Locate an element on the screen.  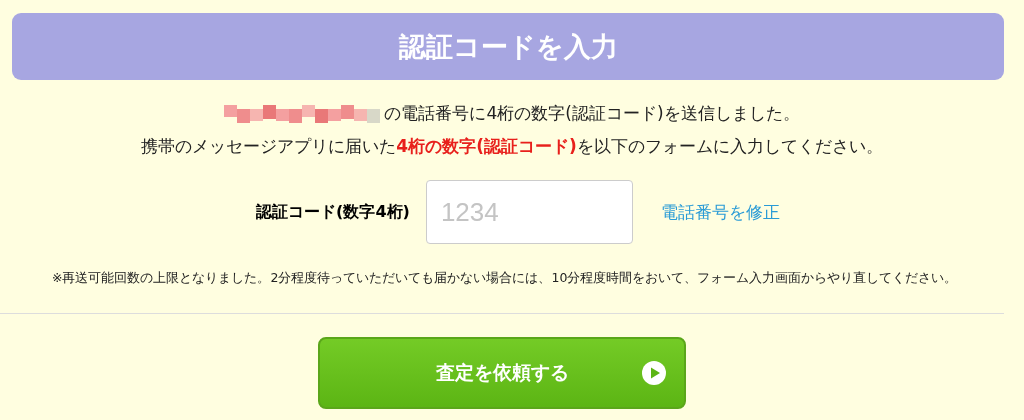
resend-limit-note: ※再送可能回数の上限となりました。2分程度待っていただいても届かない場合には、10分程度時間をおいて、フォーム入力画面からやり直してください。 is located at coordinates (505, 278).